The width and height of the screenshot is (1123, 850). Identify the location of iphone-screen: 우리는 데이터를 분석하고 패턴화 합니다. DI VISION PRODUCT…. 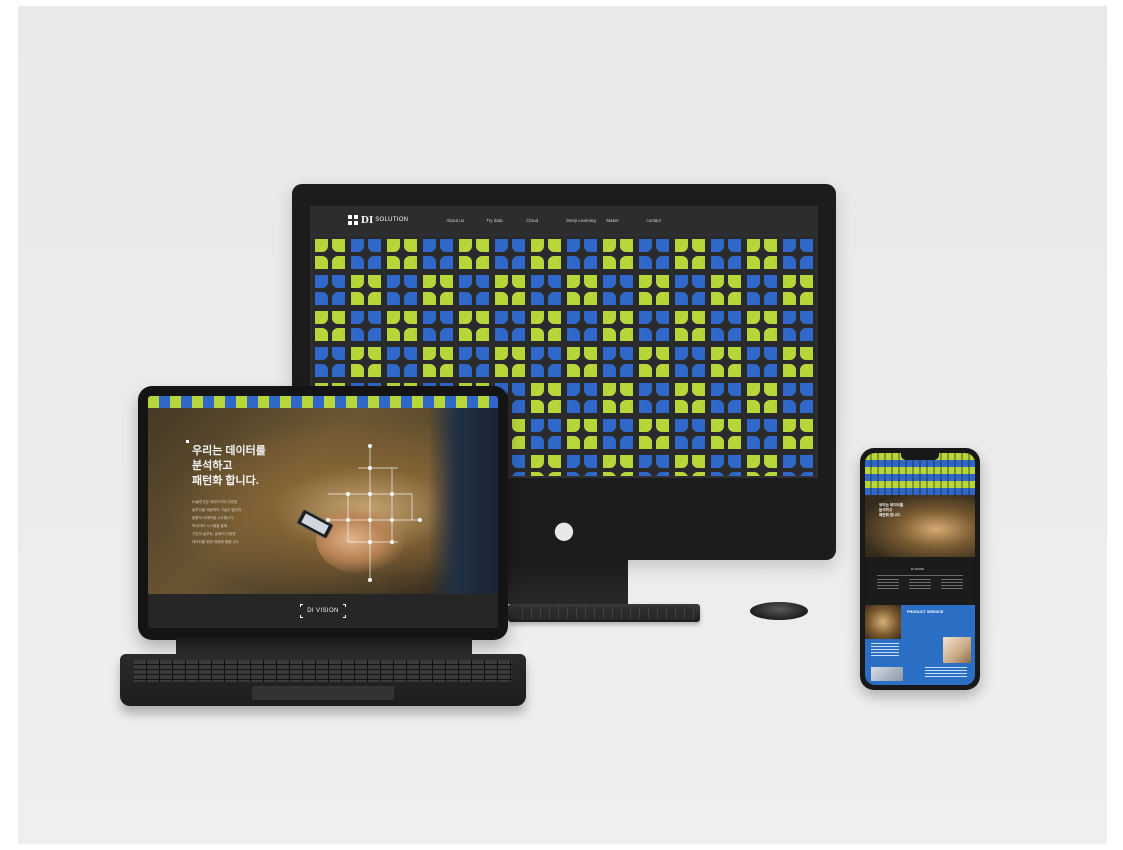
(920, 569).